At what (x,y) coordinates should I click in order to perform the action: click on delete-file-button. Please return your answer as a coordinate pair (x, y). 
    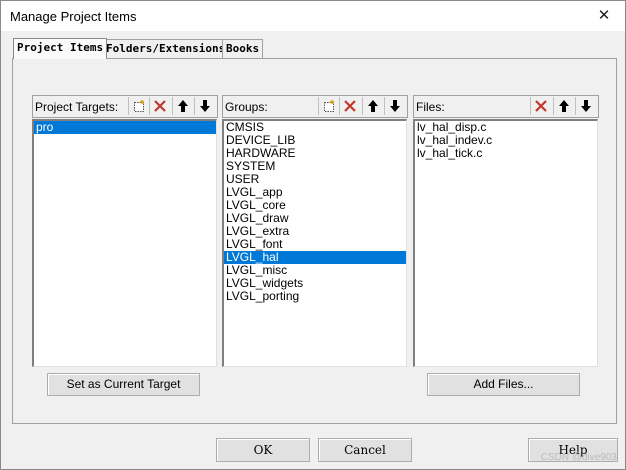
    Looking at the image, I should click on (540, 106).